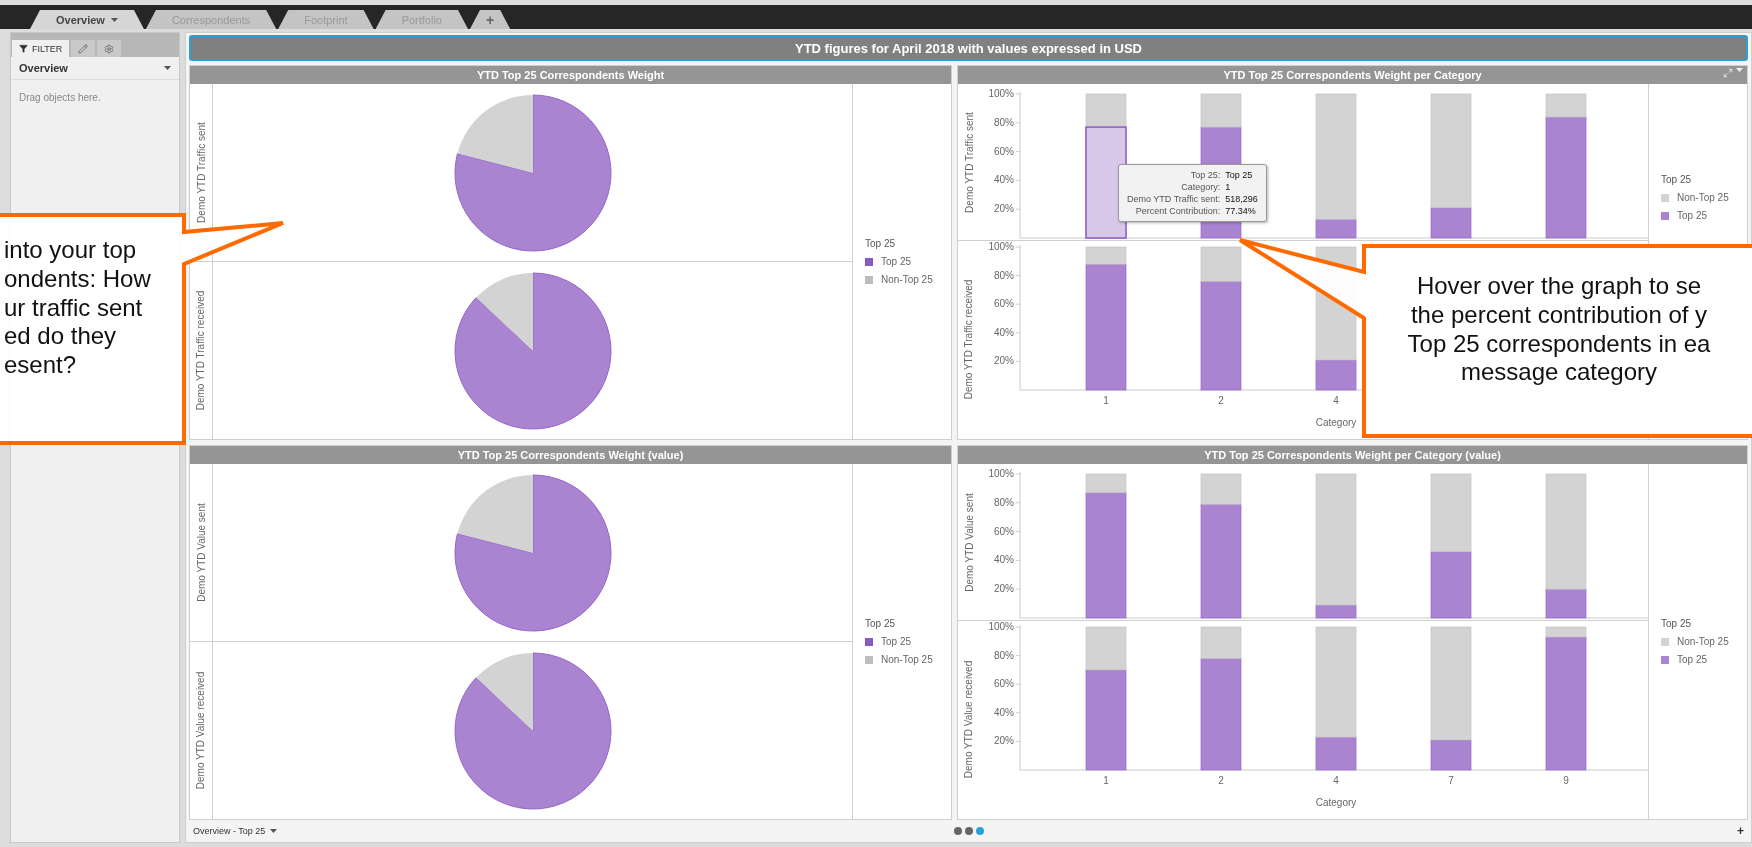 The width and height of the screenshot is (1752, 847). Describe the element at coordinates (95, 68) in the screenshot. I see `section-dropdown: Overview` at that location.